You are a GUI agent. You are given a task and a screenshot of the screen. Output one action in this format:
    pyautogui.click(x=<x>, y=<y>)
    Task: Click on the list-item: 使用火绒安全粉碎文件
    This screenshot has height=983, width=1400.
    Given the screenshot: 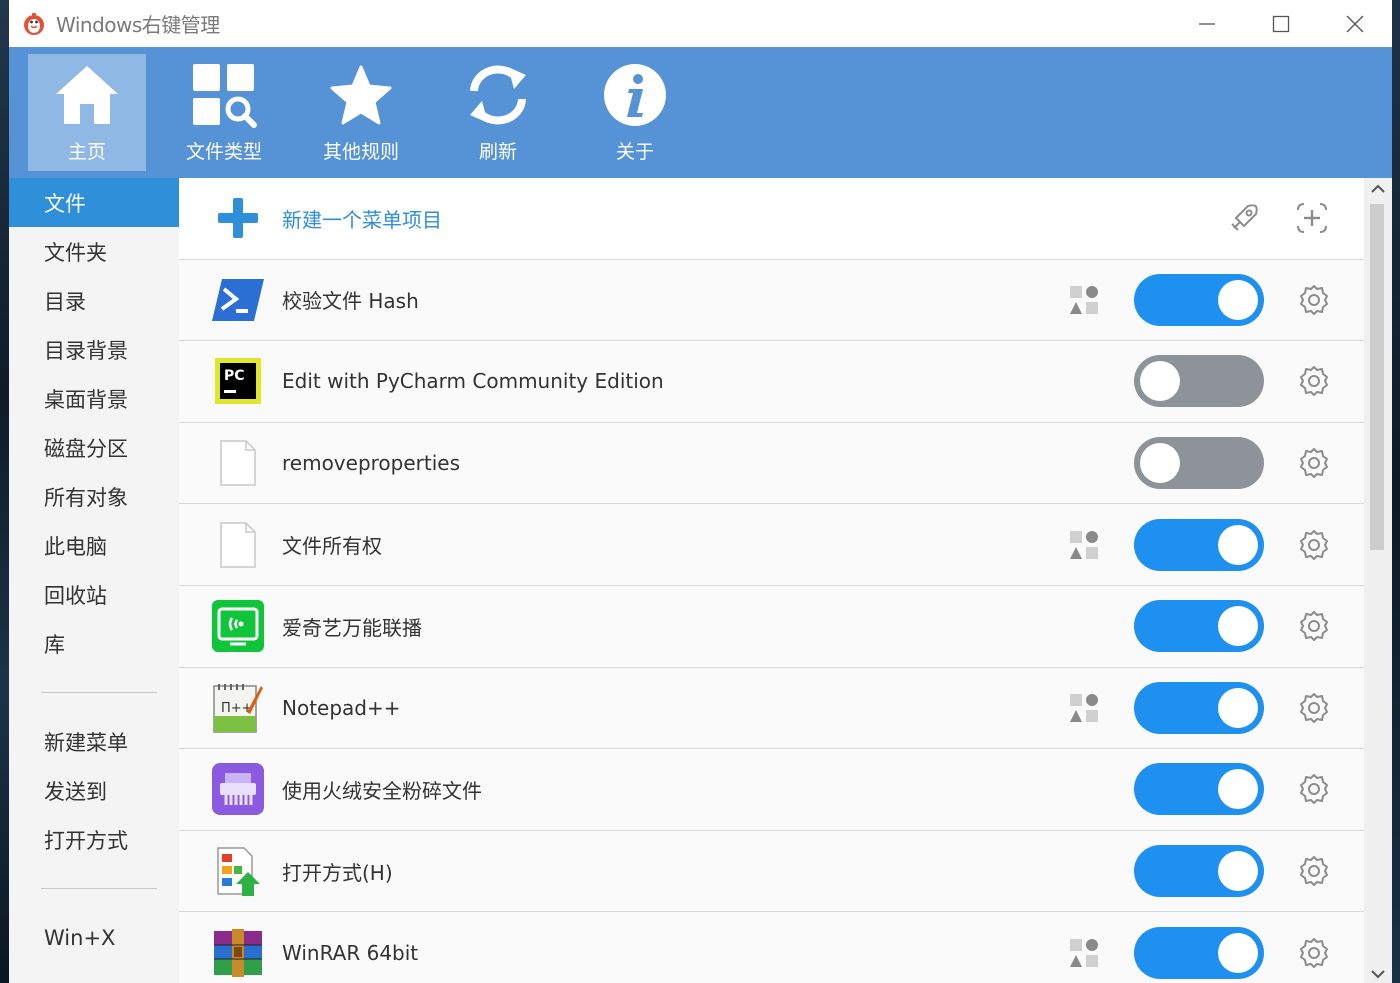 What is the action you would take?
    pyautogui.click(x=771, y=790)
    